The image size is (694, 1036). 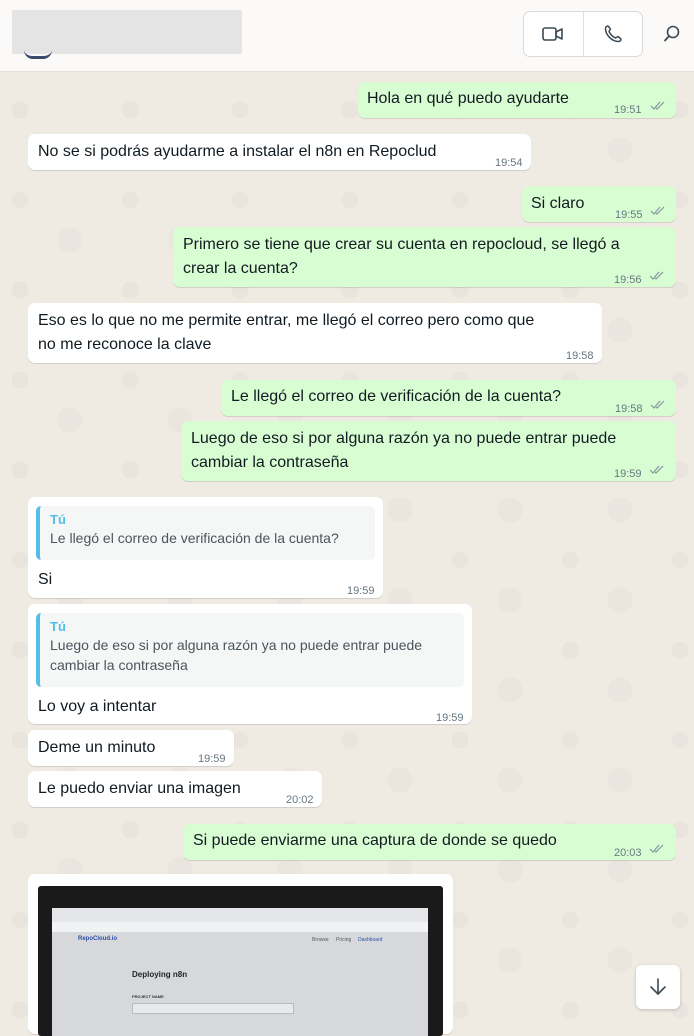 What do you see at coordinates (45, 579) in the screenshot?
I see `message-text: Si` at bounding box center [45, 579].